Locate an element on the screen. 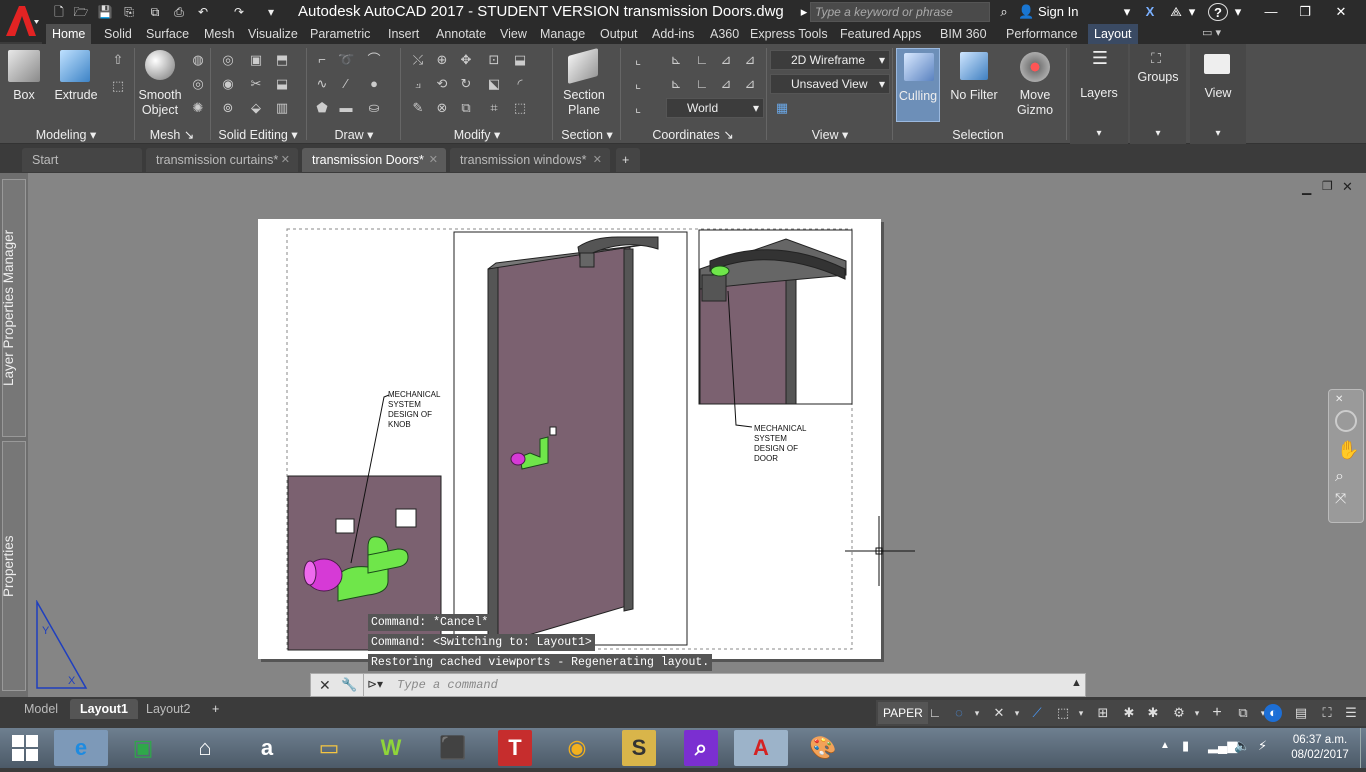 Image resolution: width=1366 pixels, height=772 pixels. new-layout-icon: + is located at coordinates (215, 709).